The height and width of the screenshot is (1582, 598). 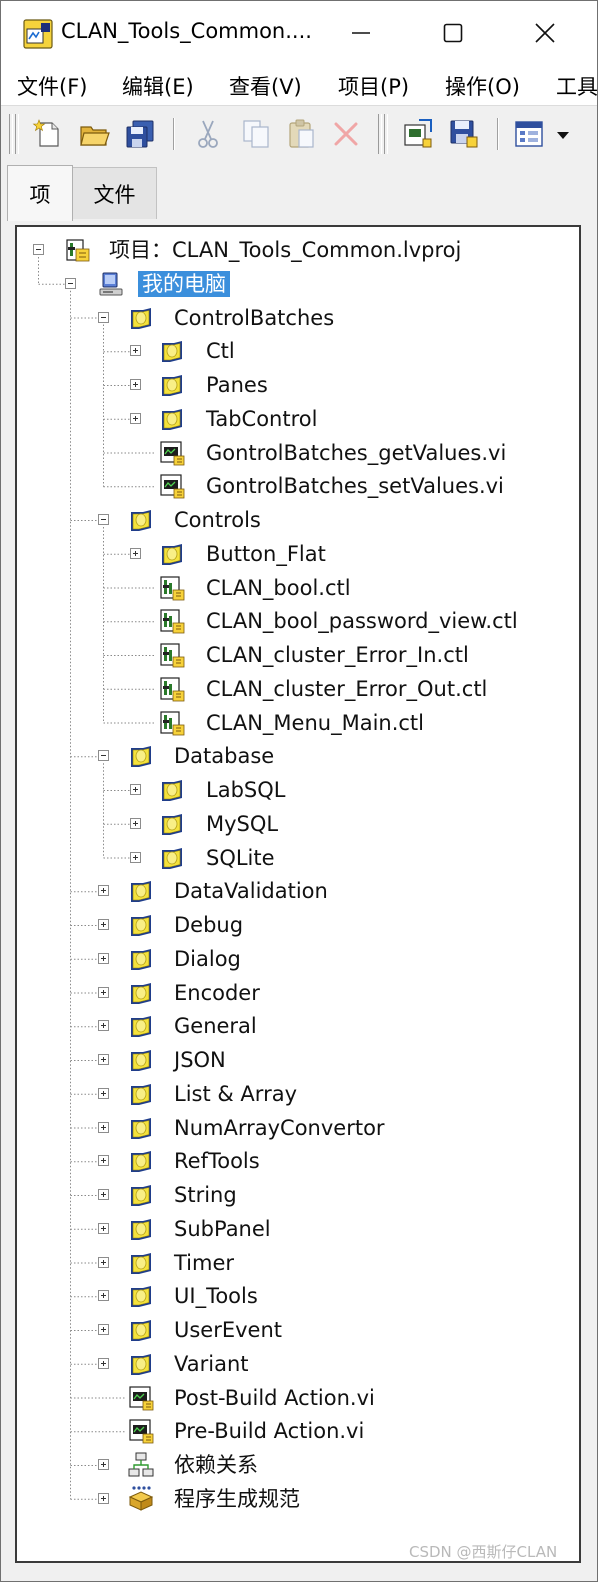 What do you see at coordinates (172, 723) in the screenshot?
I see `control-file-icon` at bounding box center [172, 723].